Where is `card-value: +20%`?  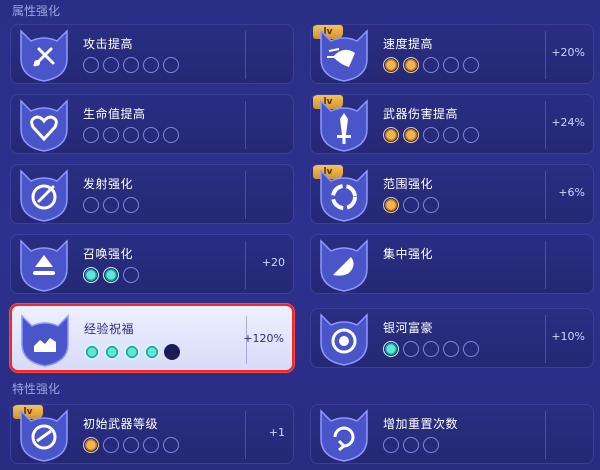
card-value: +20% is located at coordinates (568, 52).